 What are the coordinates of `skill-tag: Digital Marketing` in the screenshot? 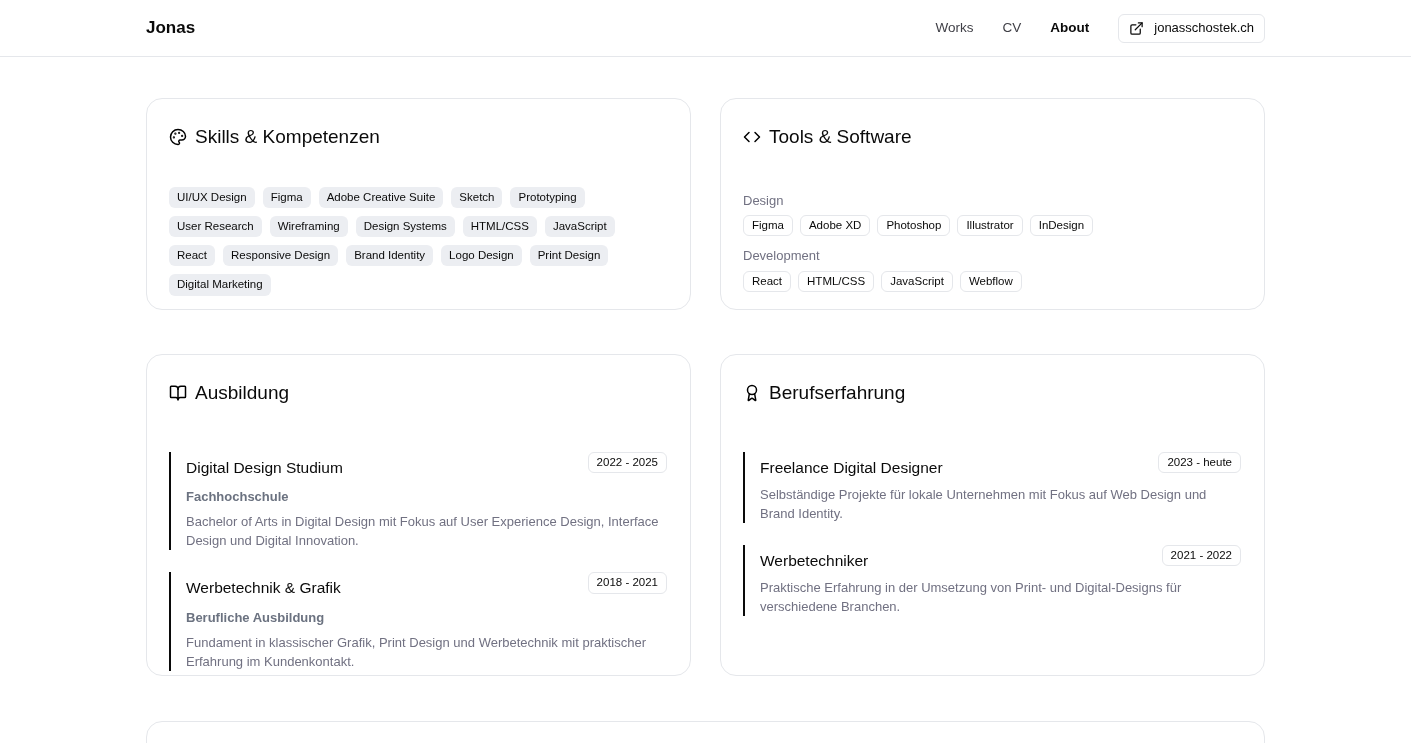 It's located at (220, 285).